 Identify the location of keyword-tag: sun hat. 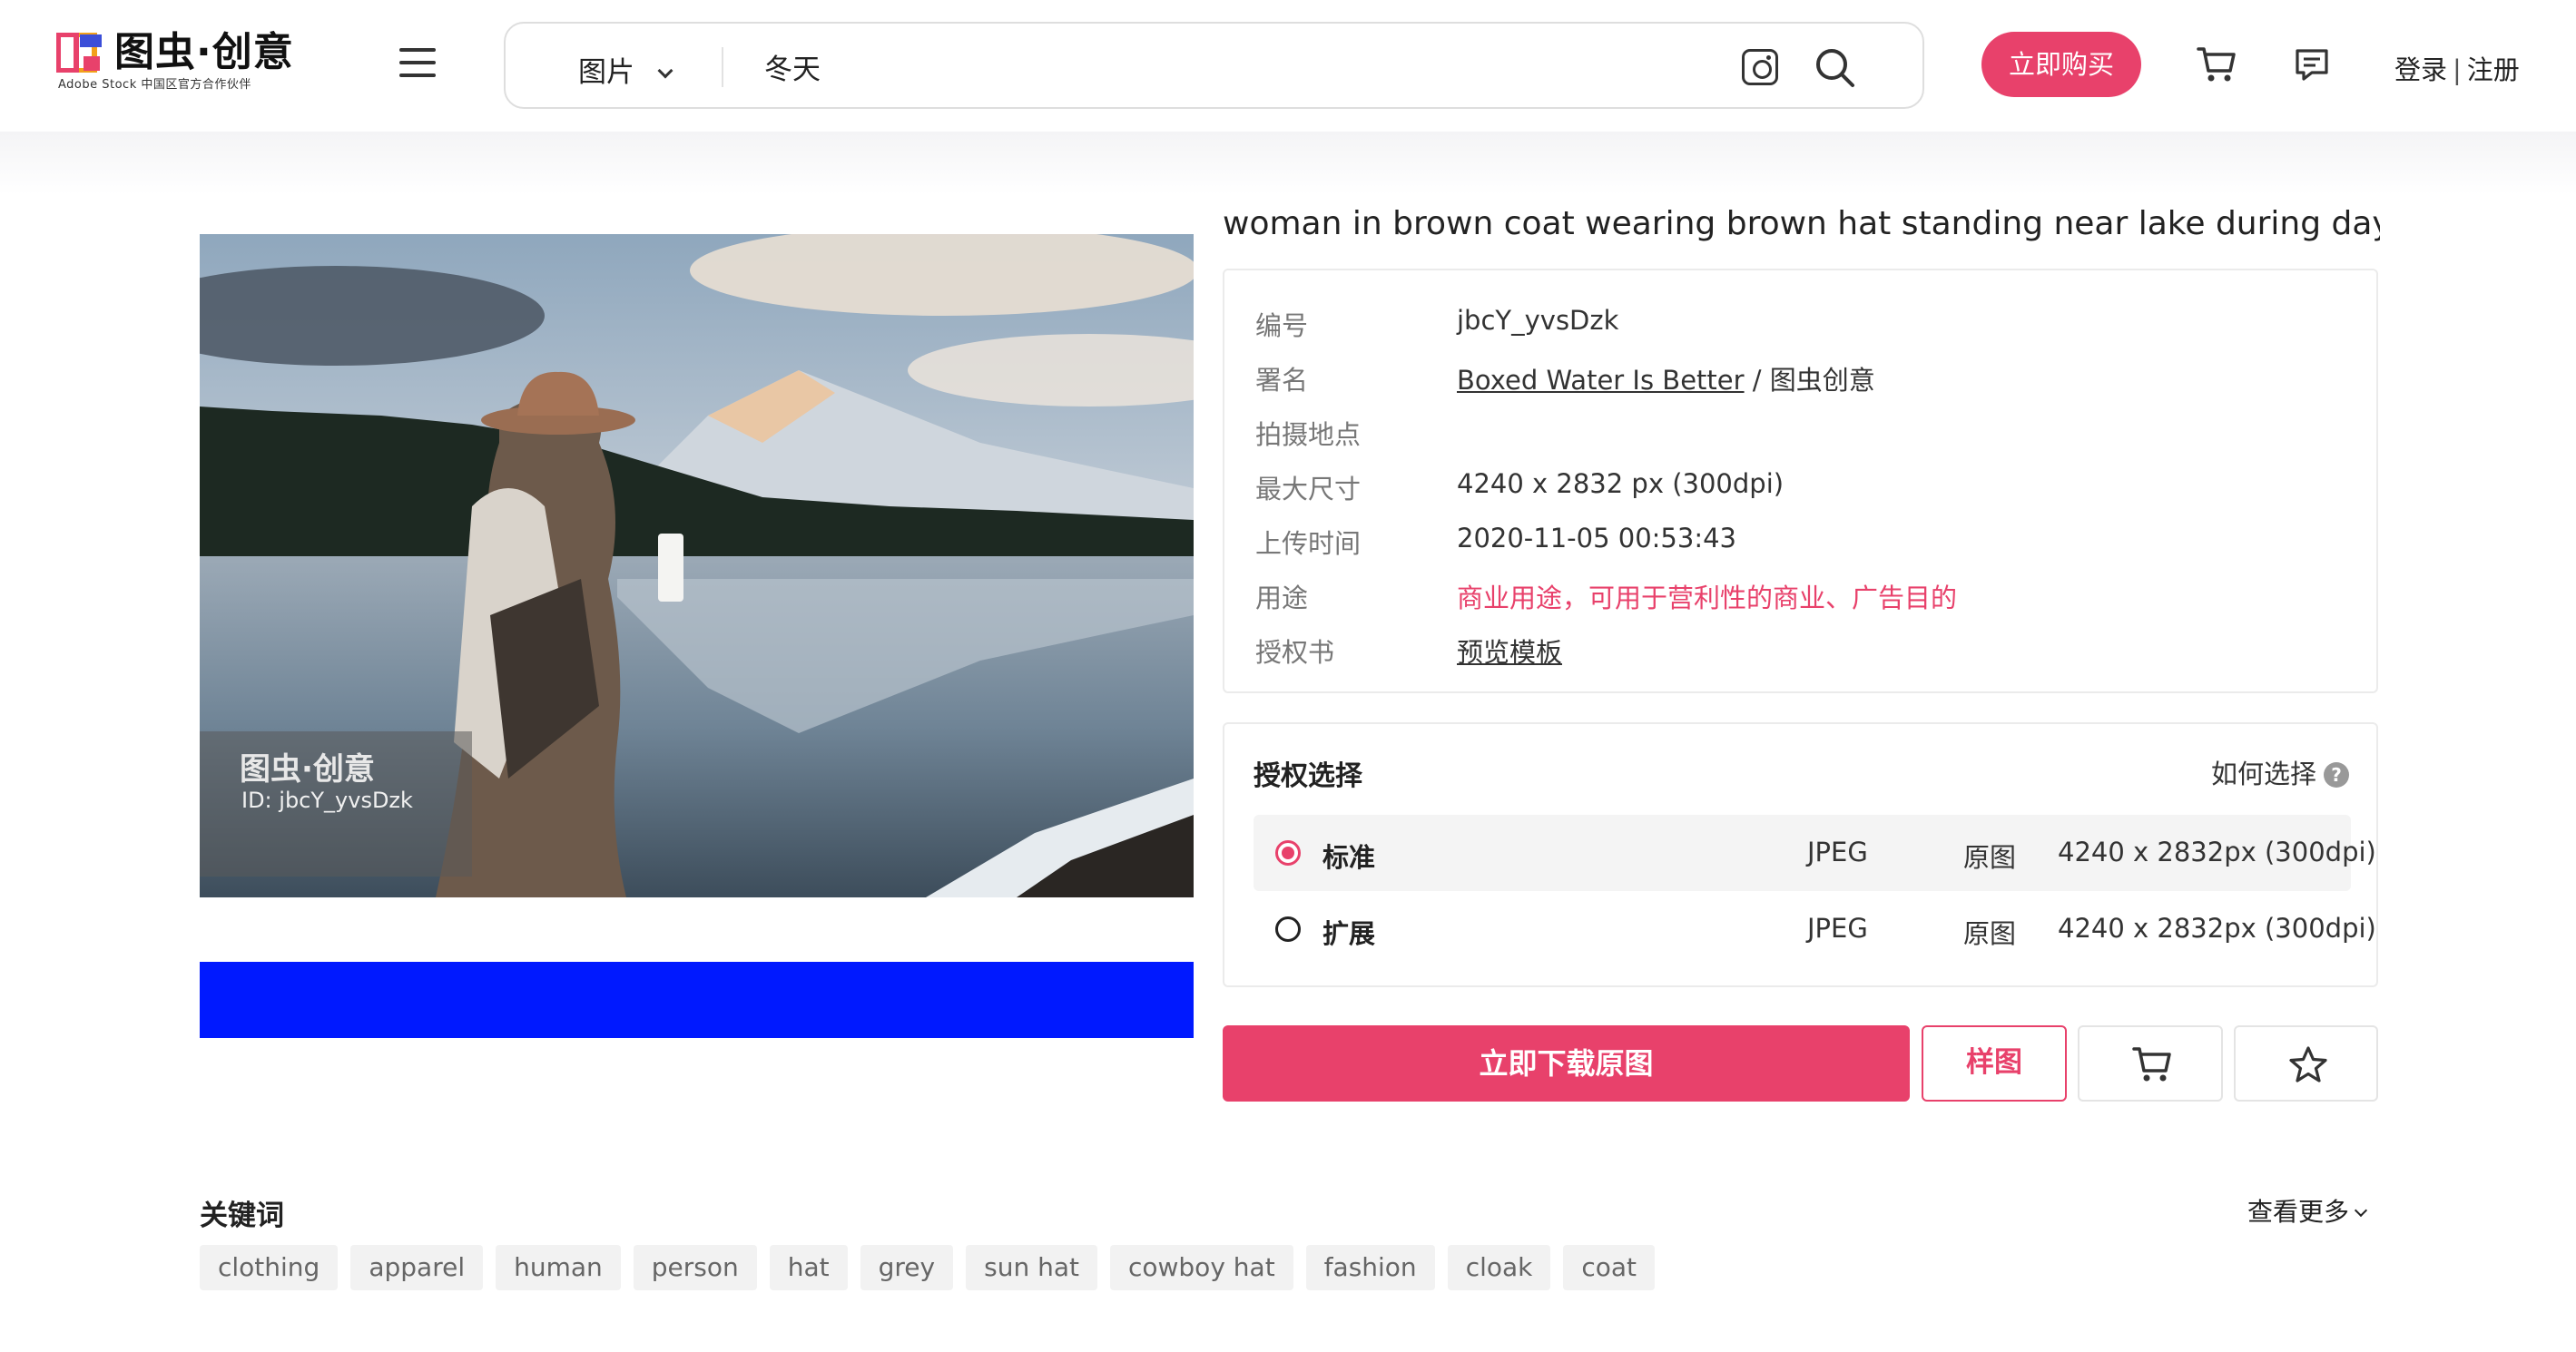
(1031, 1267).